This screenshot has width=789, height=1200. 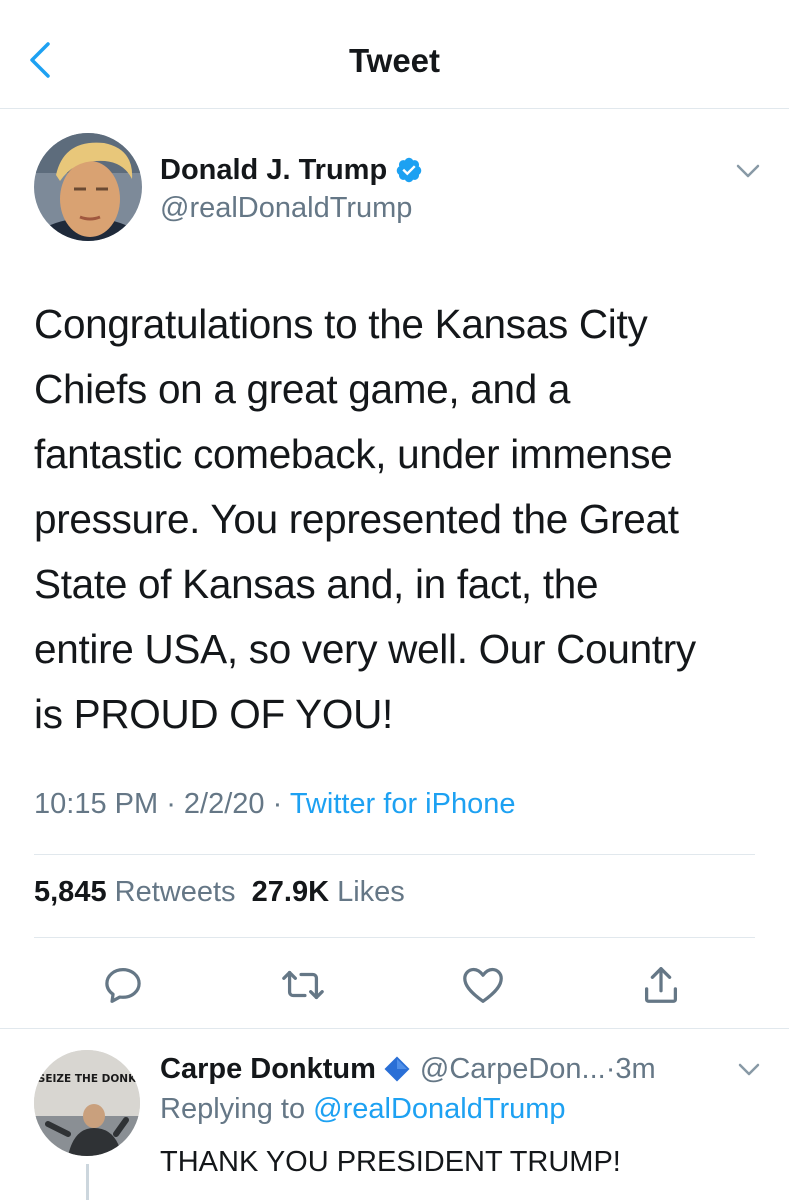 I want to click on tweet-stats: 5,845 Retweets 27.9K Likes, so click(x=219, y=892).